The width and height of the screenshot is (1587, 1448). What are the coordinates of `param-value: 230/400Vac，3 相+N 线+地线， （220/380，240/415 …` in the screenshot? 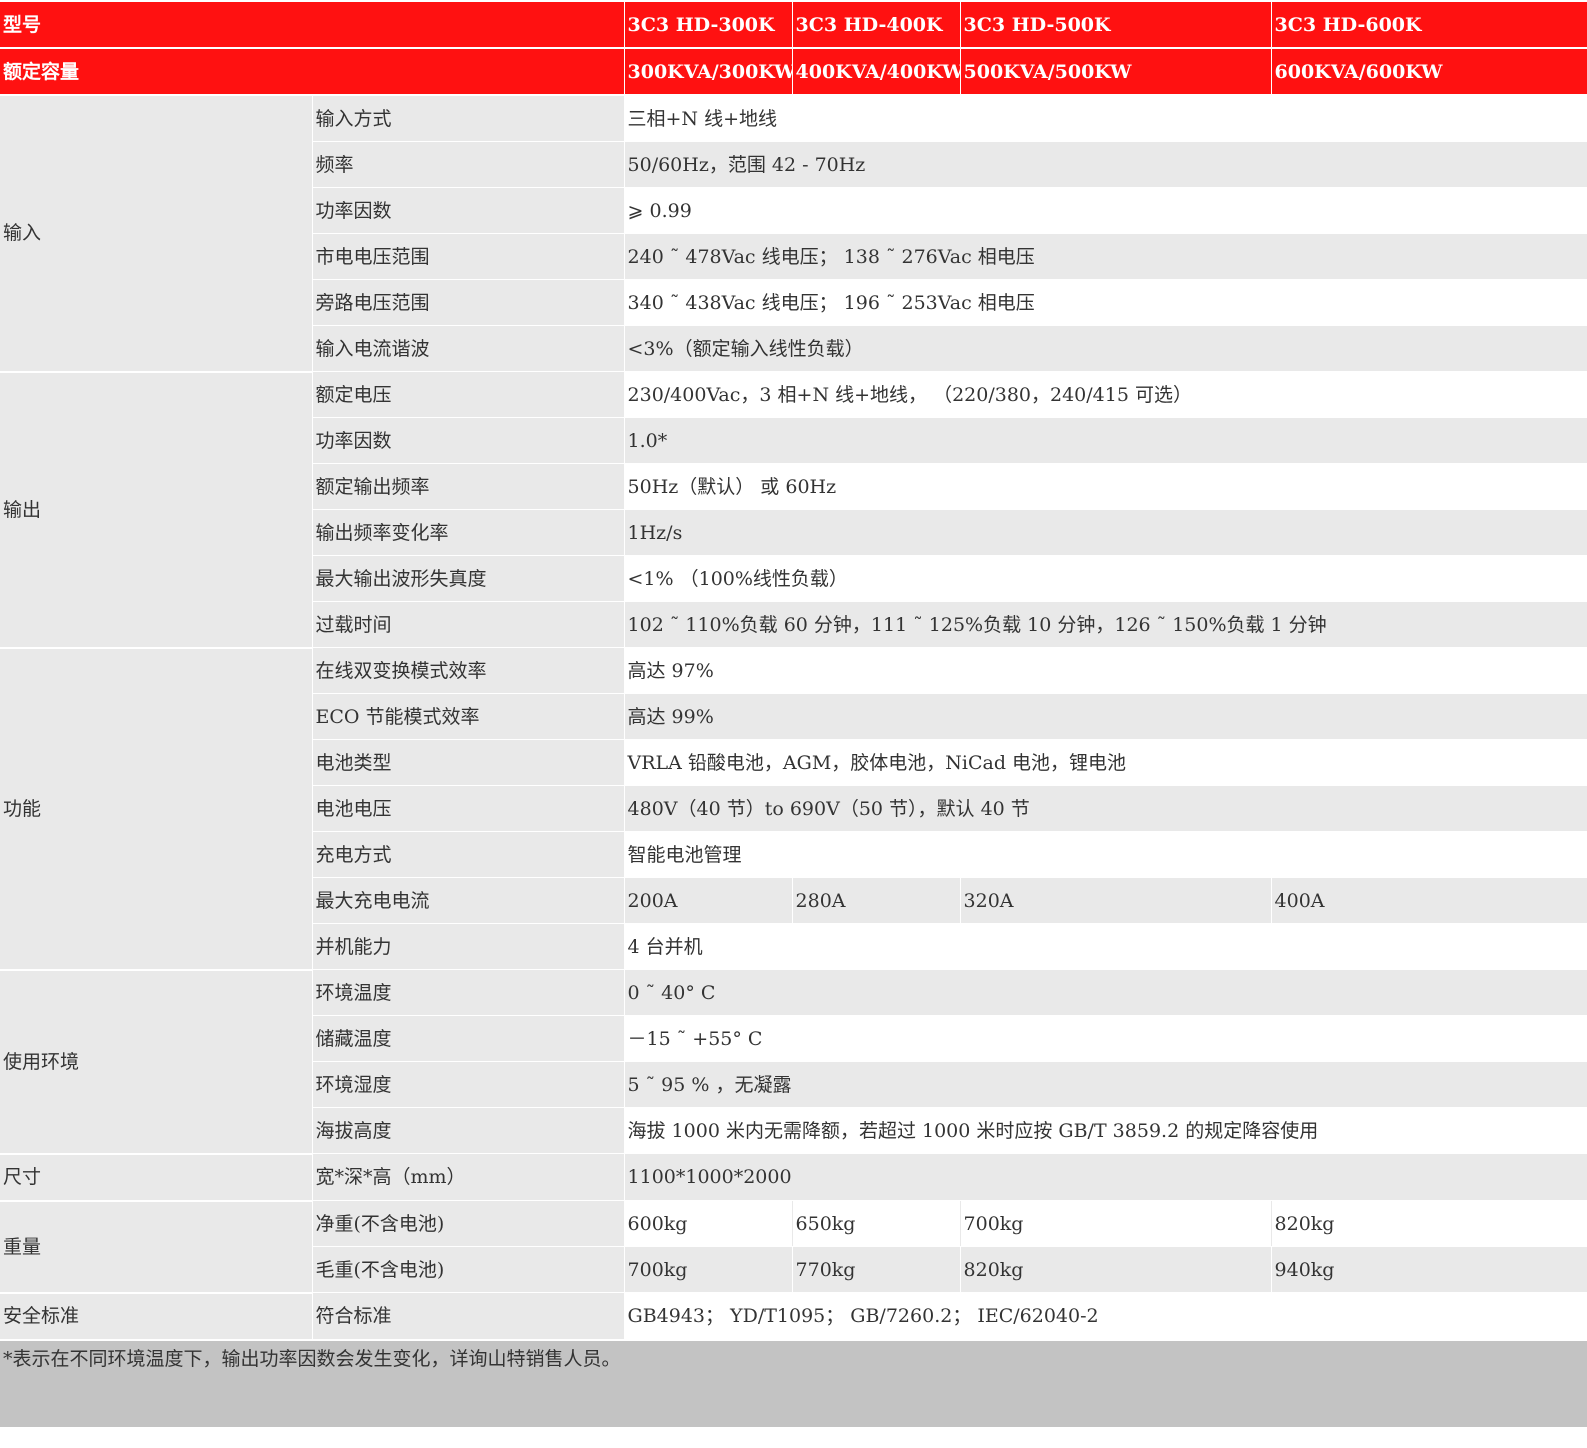 It's located at (1105, 394).